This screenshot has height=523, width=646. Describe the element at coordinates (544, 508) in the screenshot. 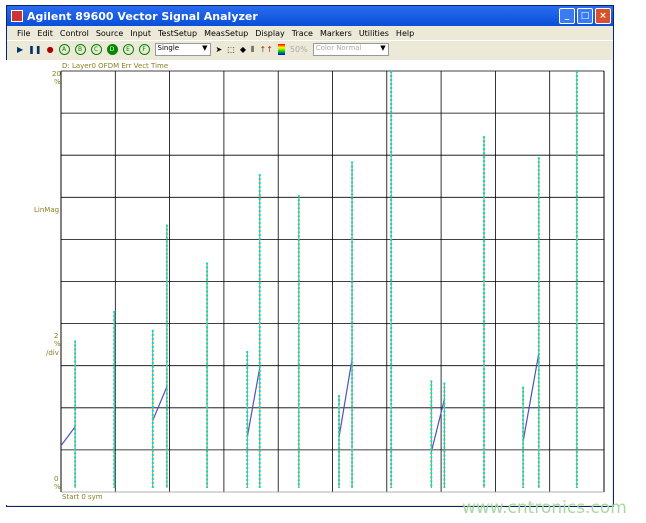

I see `watermark: www.cntronics.com` at that location.